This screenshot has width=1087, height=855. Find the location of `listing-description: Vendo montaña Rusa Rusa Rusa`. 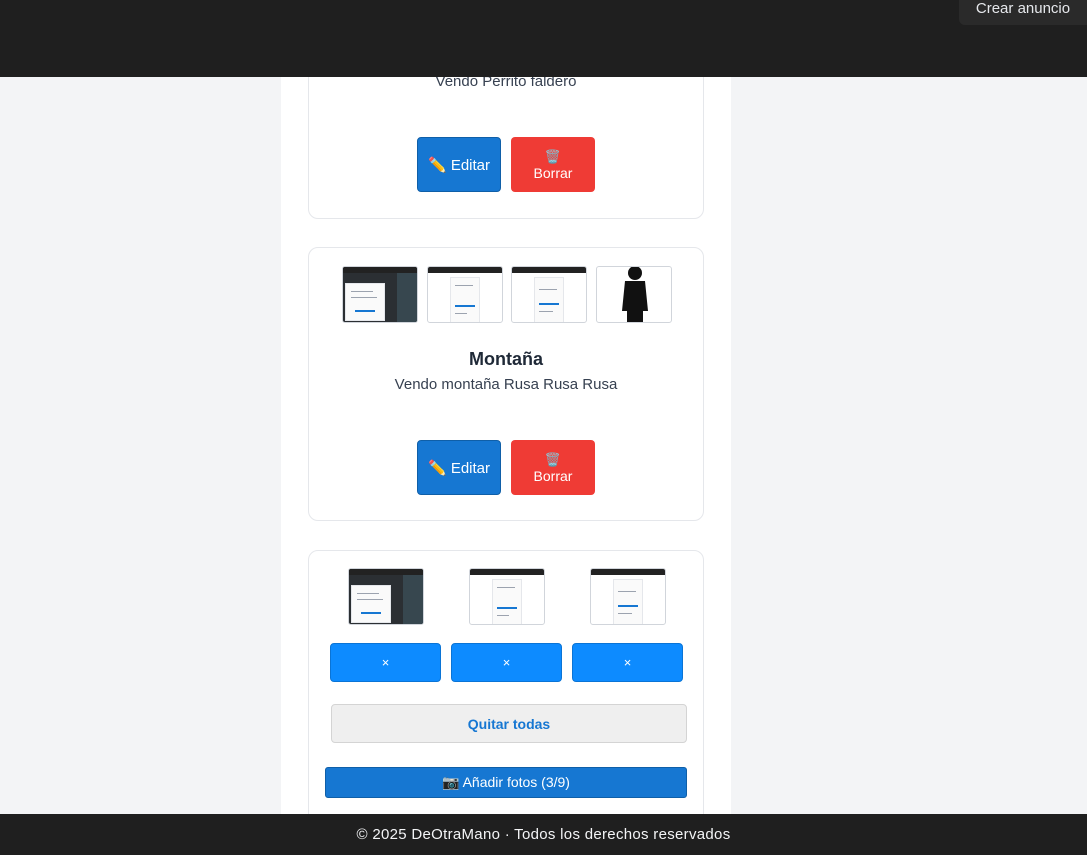

listing-description: Vendo montaña Rusa Rusa Rusa is located at coordinates (506, 384).